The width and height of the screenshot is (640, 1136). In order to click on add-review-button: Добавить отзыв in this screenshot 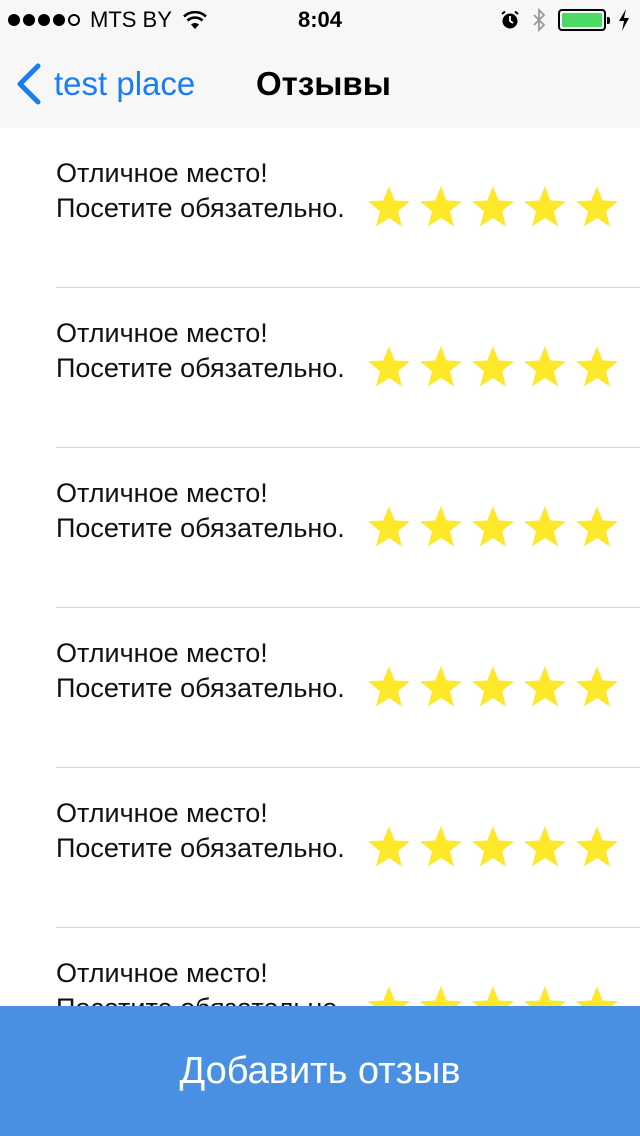, I will do `click(320, 1071)`.